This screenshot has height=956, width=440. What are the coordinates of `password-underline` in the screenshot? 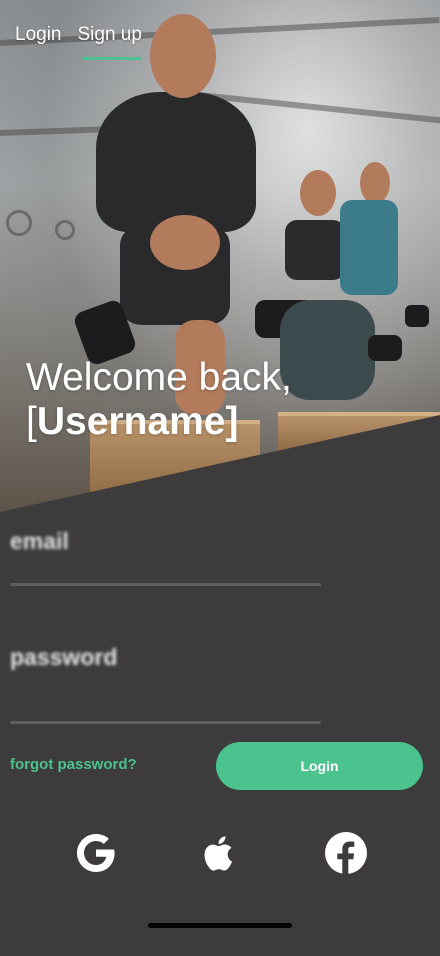 It's located at (165, 722).